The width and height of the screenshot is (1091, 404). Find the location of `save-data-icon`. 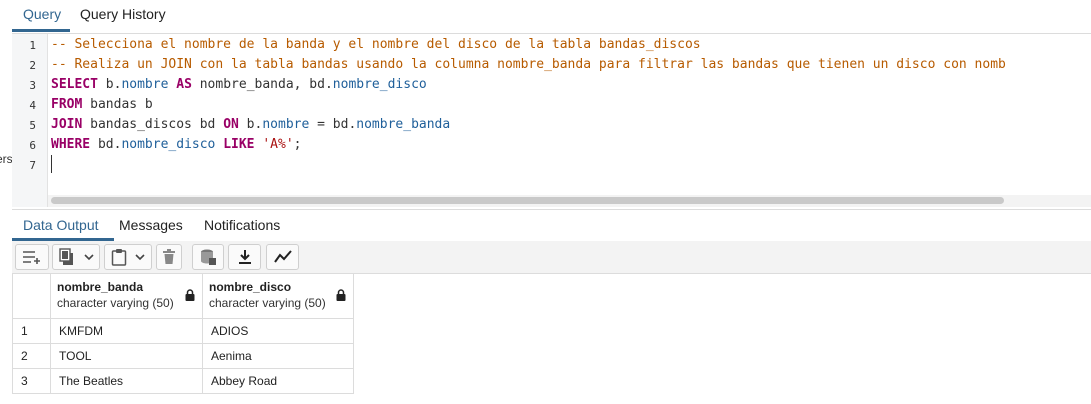

save-data-icon is located at coordinates (208, 257).